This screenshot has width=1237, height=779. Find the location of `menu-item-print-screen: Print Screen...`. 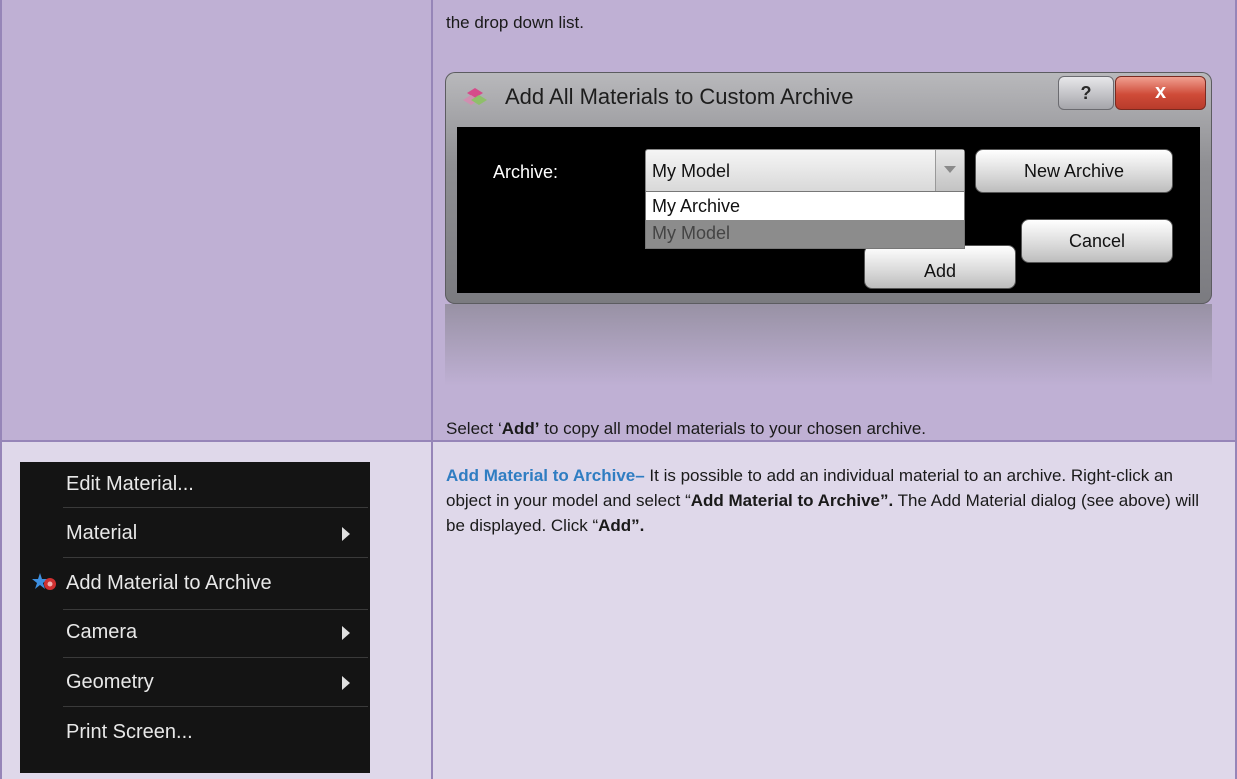

menu-item-print-screen: Print Screen... is located at coordinates (195, 733).